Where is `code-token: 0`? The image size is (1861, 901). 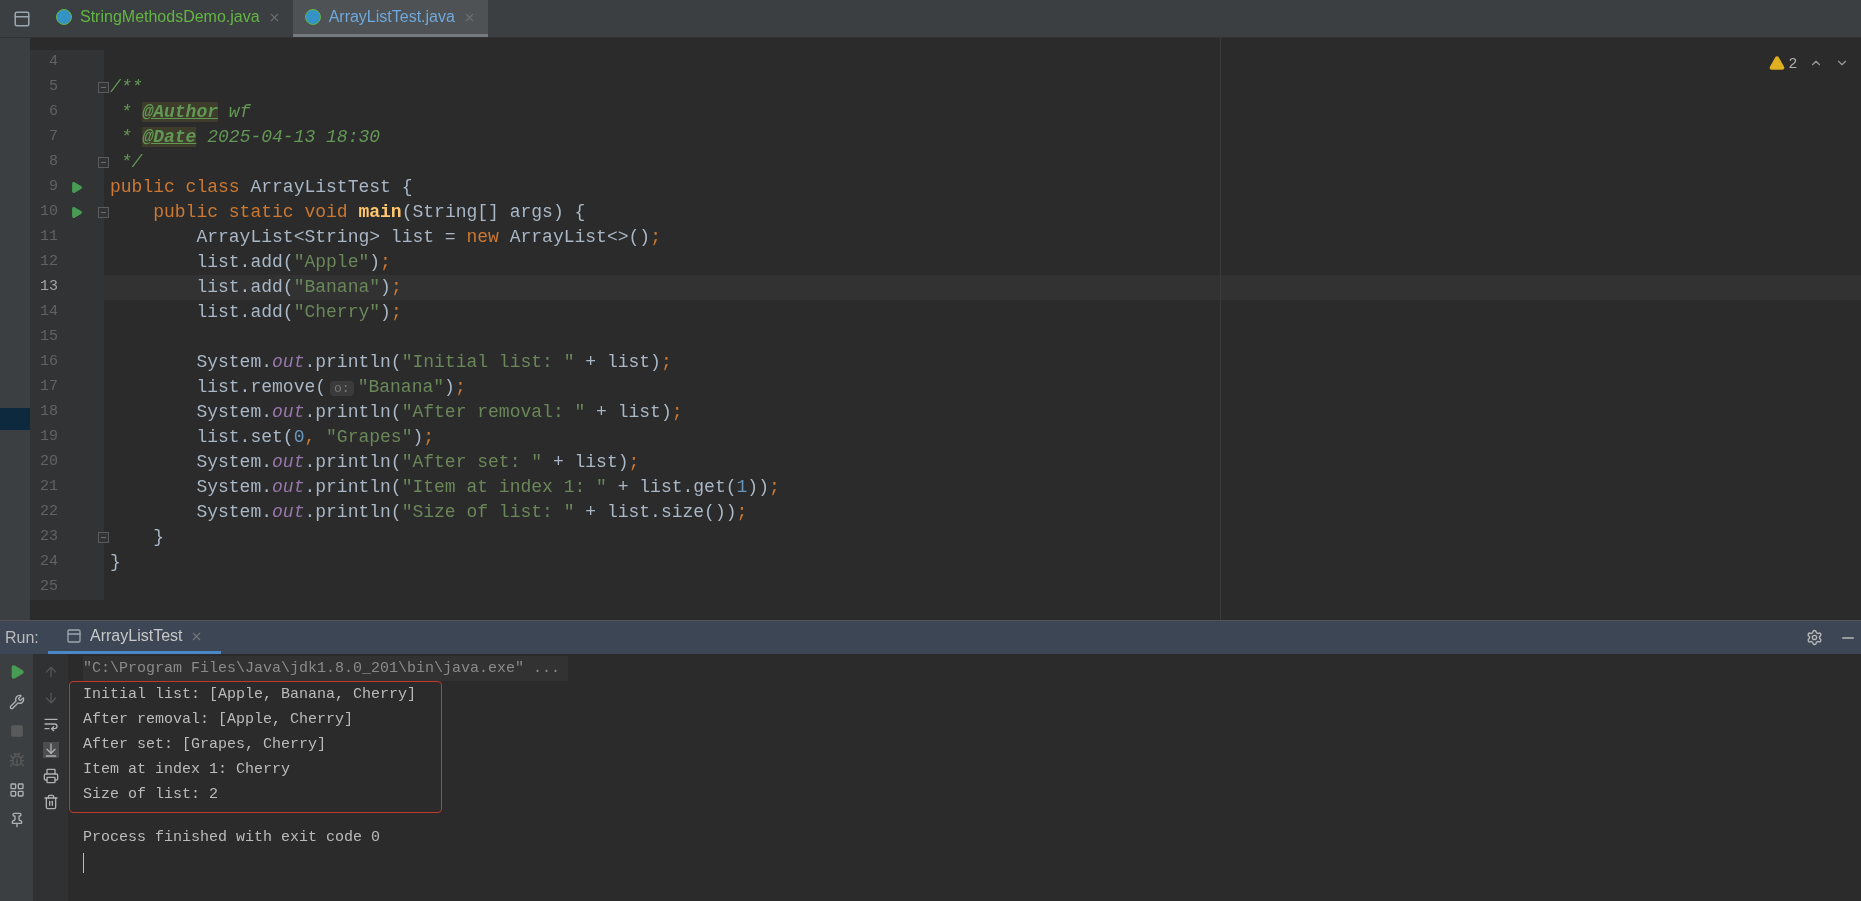 code-token: 0 is located at coordinates (299, 437).